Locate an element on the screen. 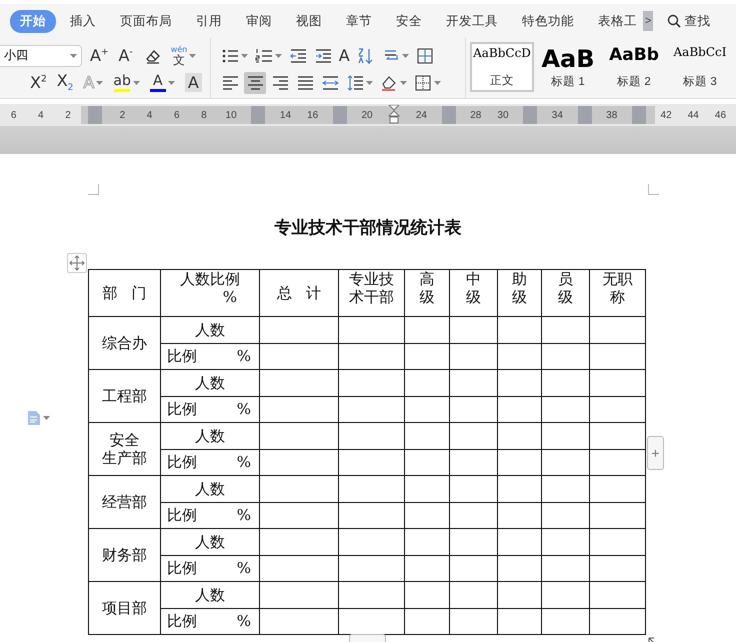  ribbon-tab: 开发工具 is located at coordinates (472, 21).